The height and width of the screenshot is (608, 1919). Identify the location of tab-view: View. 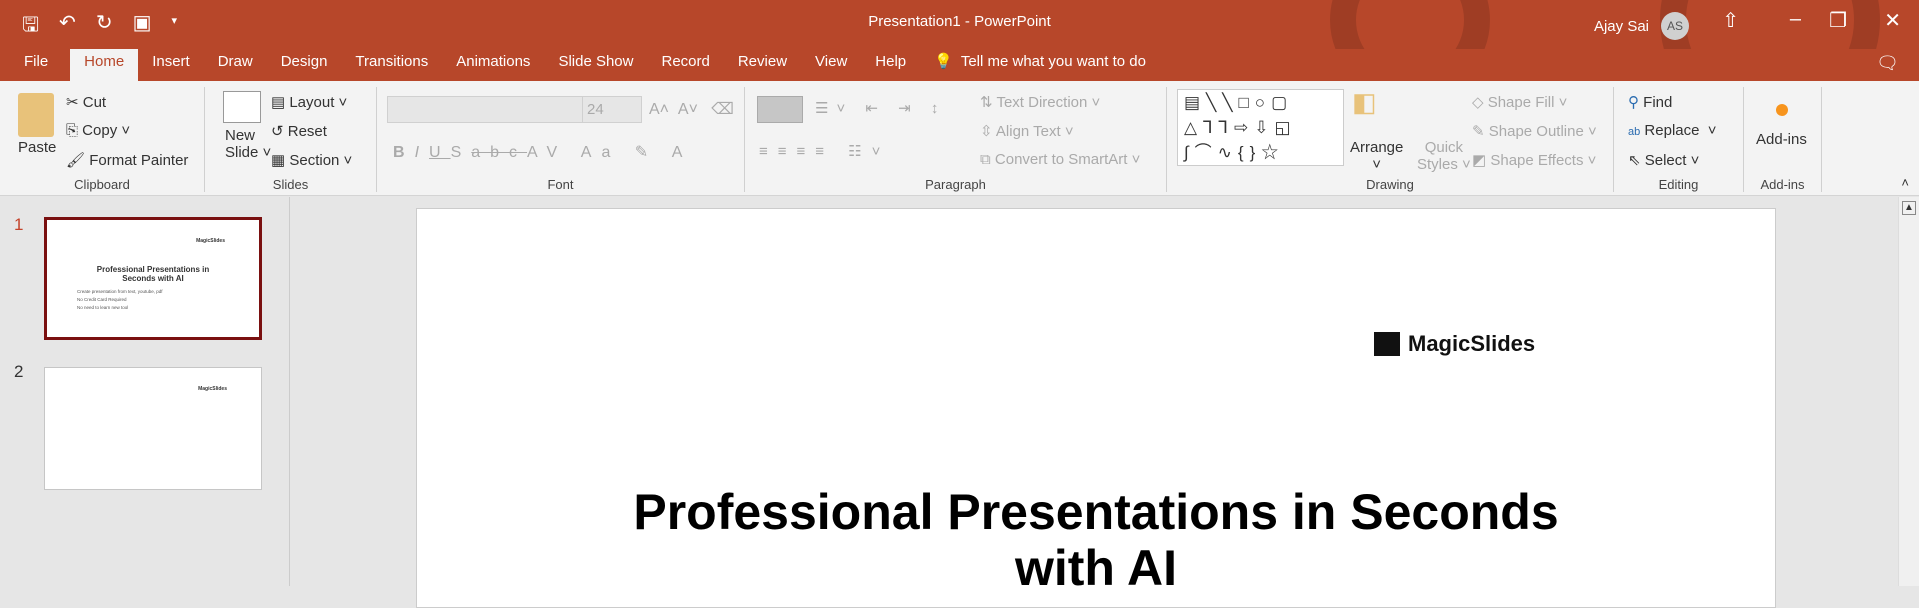
(831, 65).